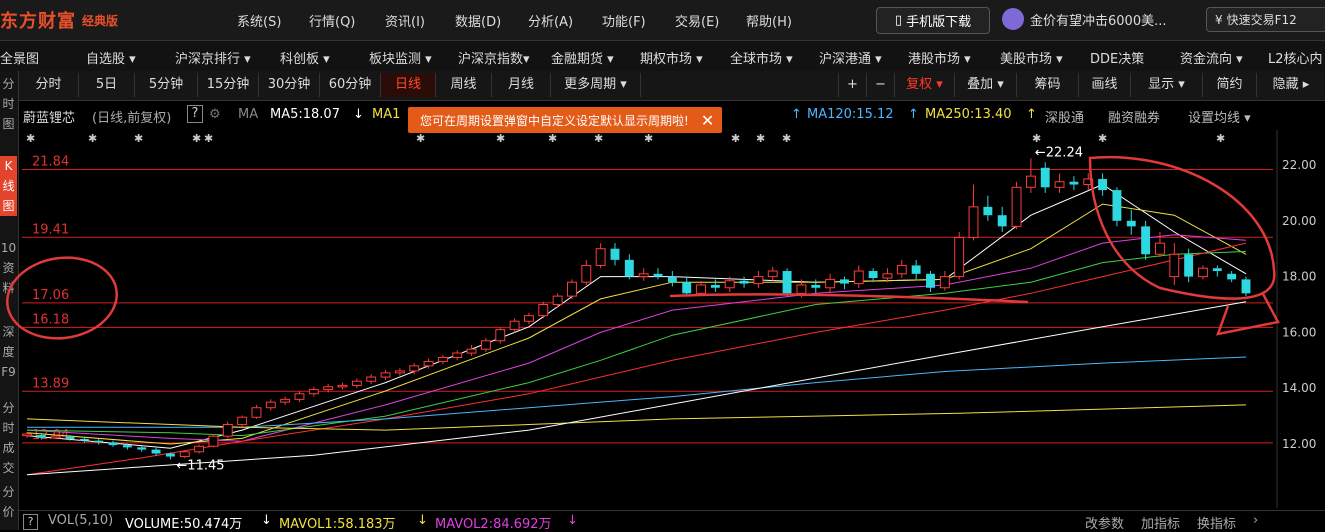  I want to click on ma-settings-button: 设置均线 ▾, so click(1219, 116).